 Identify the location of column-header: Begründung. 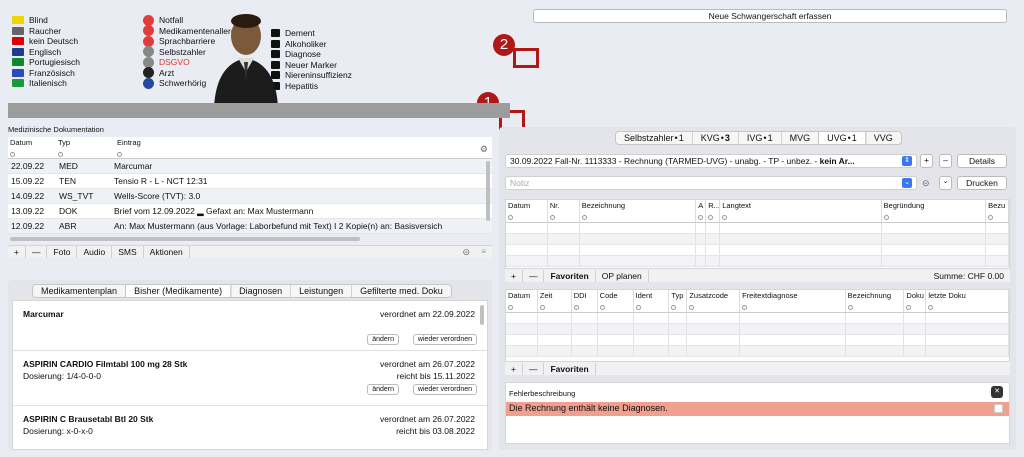
(934, 211).